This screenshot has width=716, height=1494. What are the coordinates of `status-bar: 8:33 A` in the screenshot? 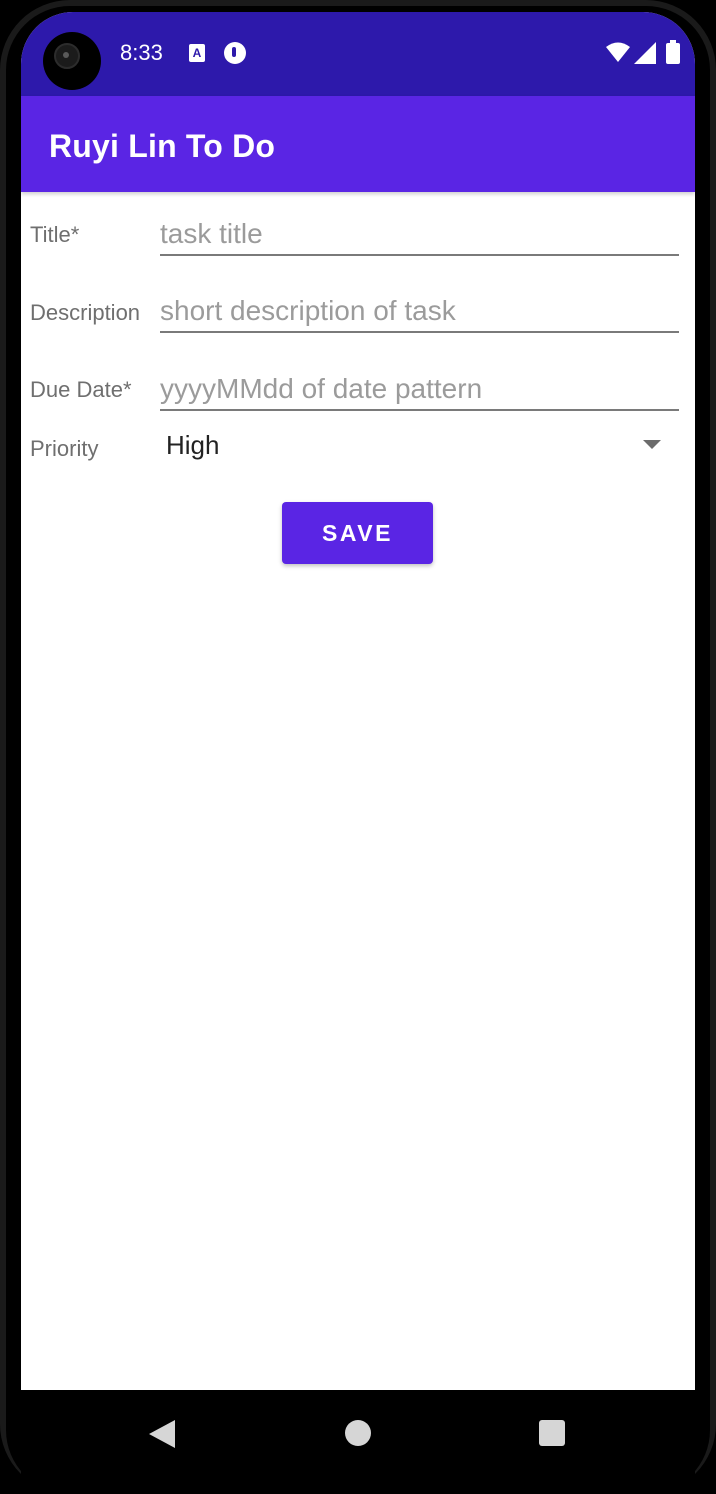 It's located at (358, 54).